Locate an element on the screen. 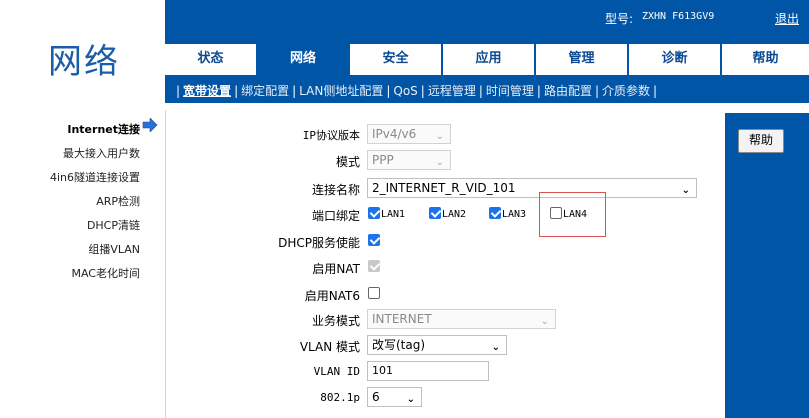 The height and width of the screenshot is (418, 809). tab-application: 应用 is located at coordinates (488, 59).